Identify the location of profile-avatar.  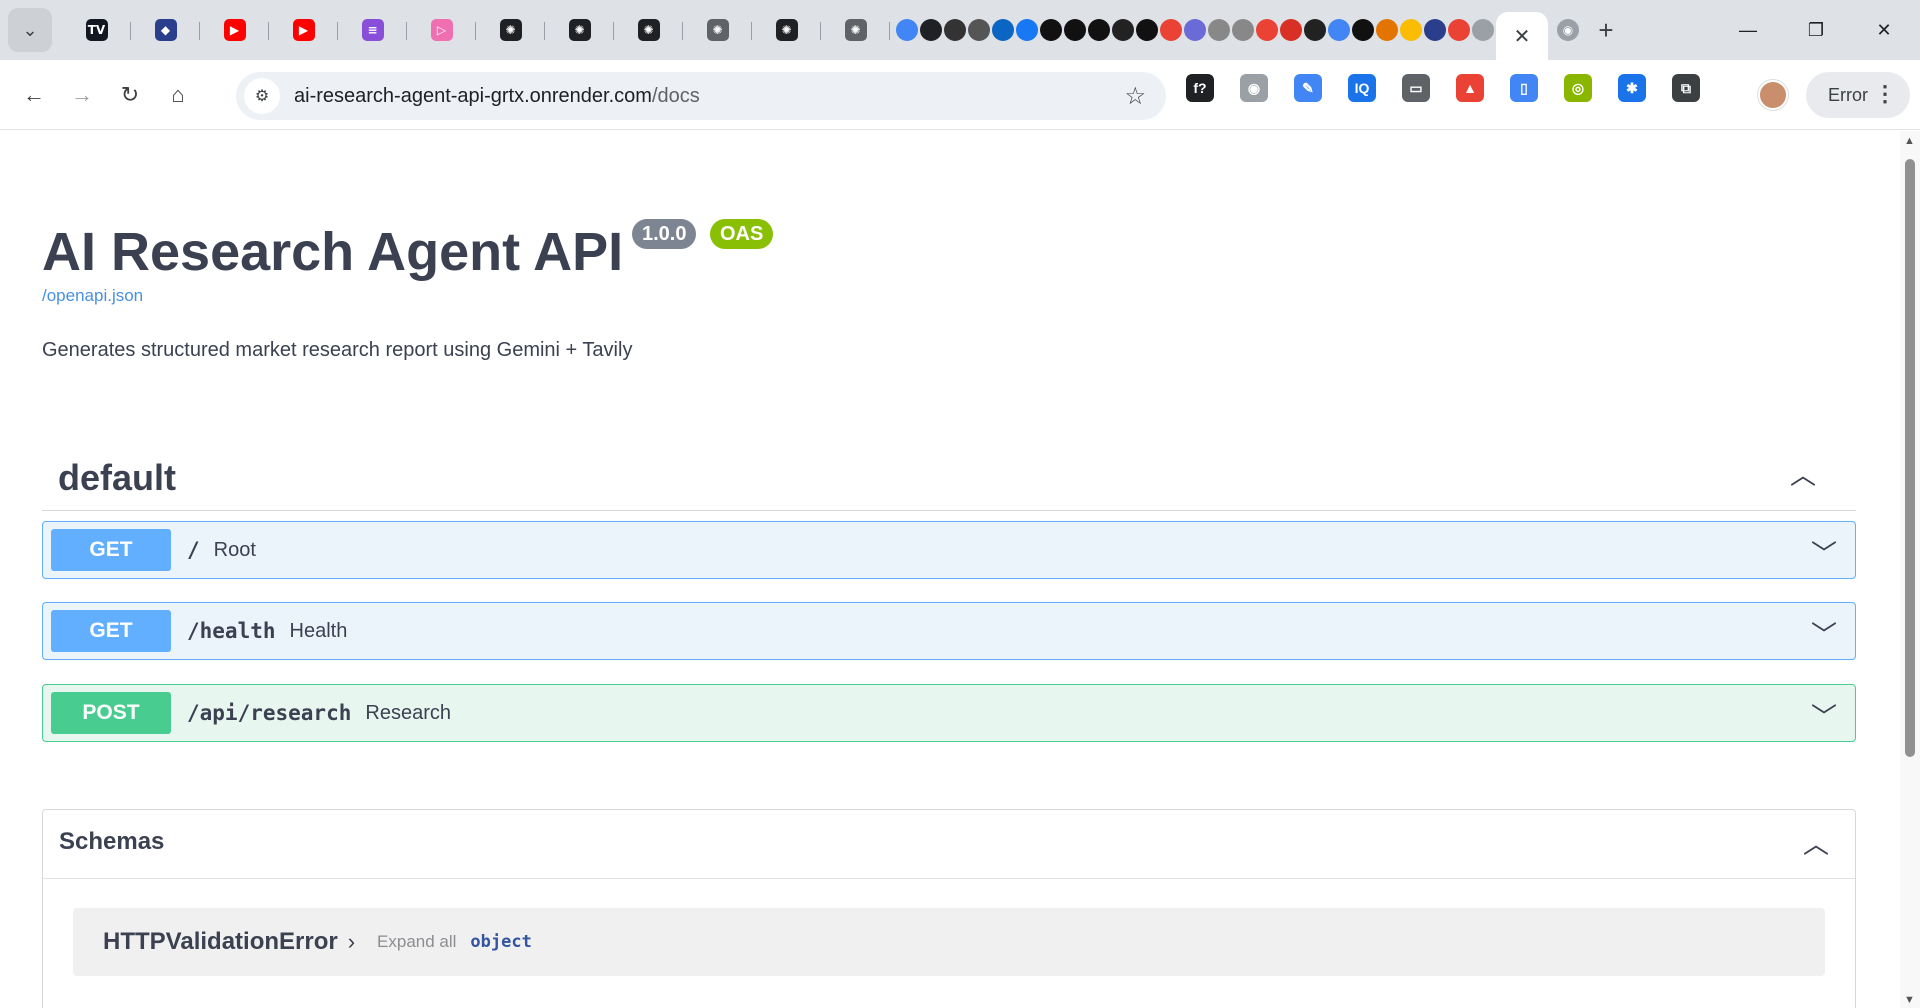
(1773, 95).